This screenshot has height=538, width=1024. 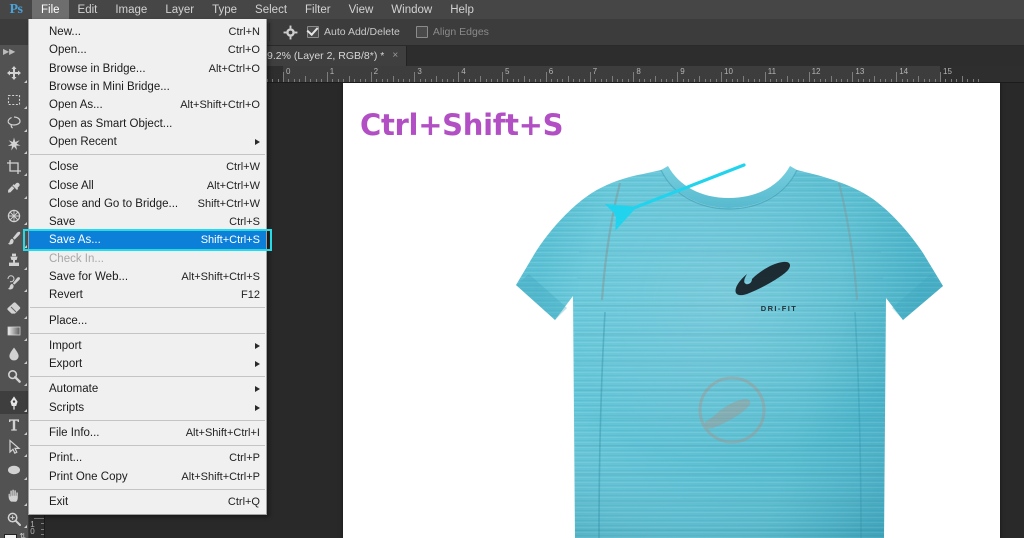 What do you see at coordinates (271, 9) in the screenshot?
I see `menubar-item-select: Select` at bounding box center [271, 9].